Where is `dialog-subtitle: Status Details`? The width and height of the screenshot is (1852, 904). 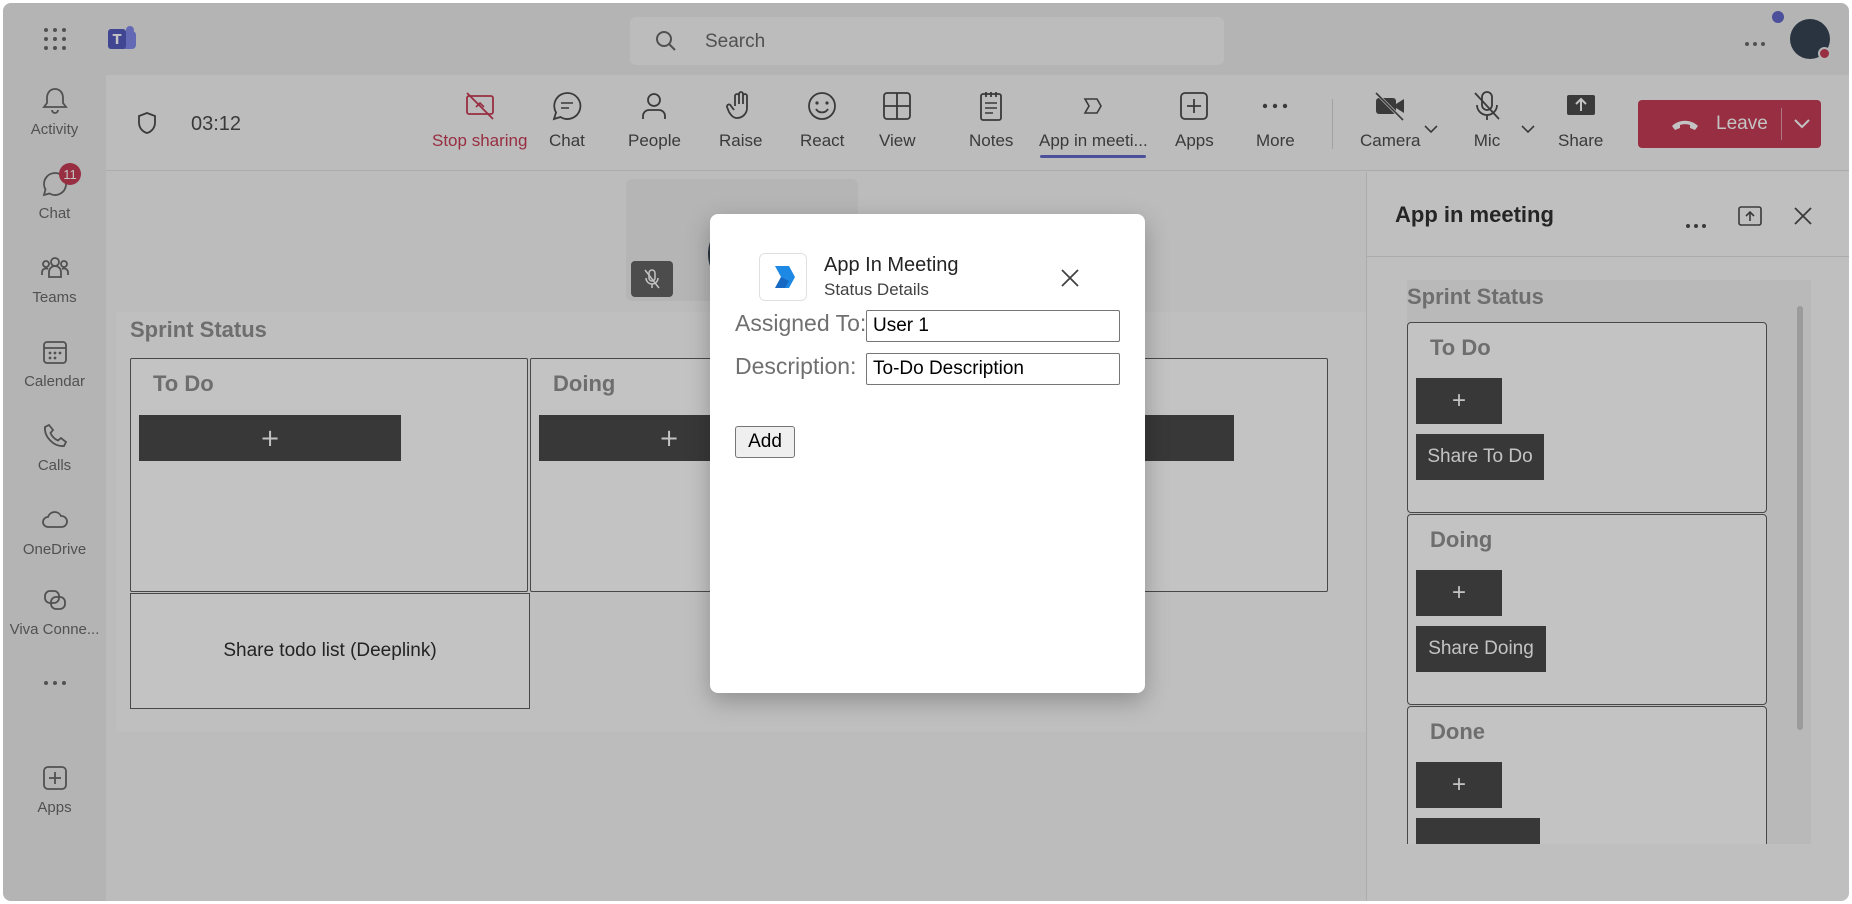
dialog-subtitle: Status Details is located at coordinates (876, 289).